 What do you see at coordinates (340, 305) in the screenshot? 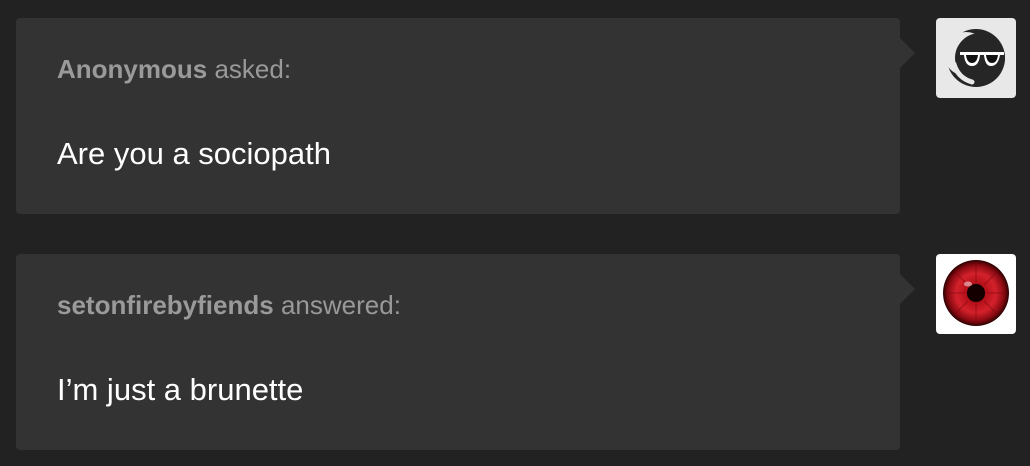
I see `answered-label: answered:` at bounding box center [340, 305].